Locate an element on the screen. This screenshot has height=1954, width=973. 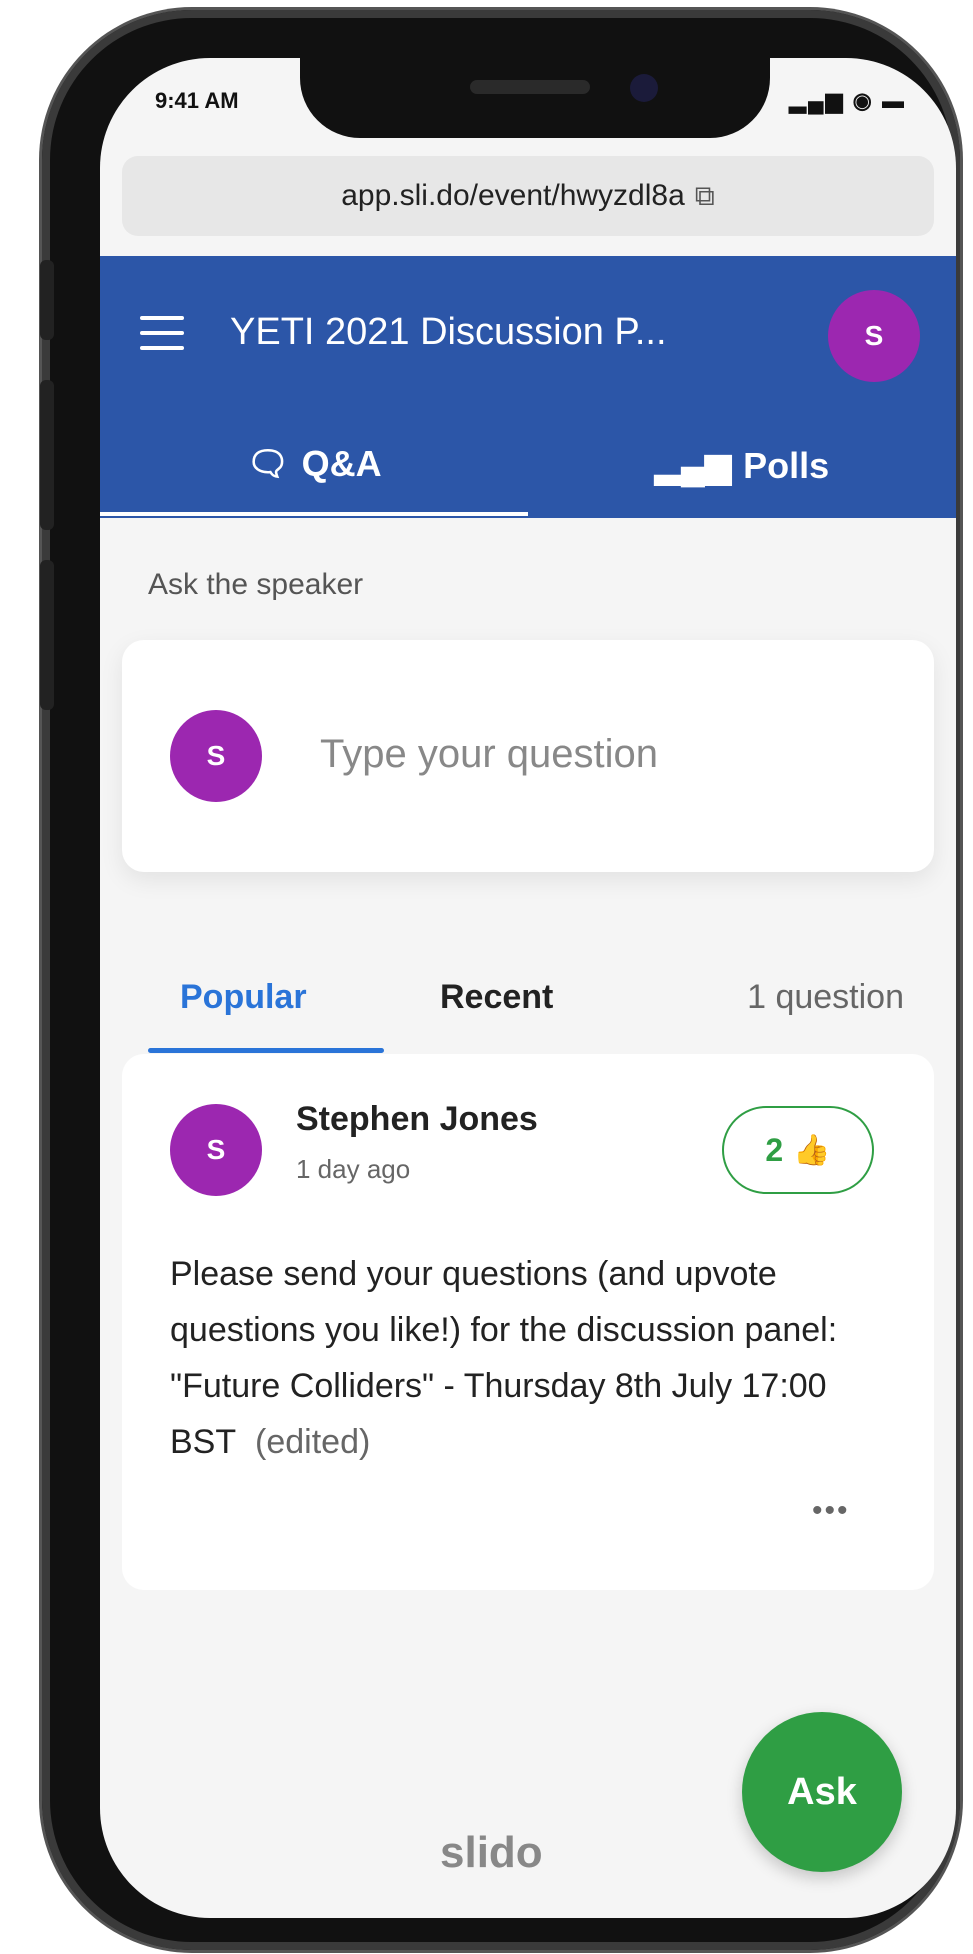
status-time: 9:41 AM is located at coordinates (197, 100).